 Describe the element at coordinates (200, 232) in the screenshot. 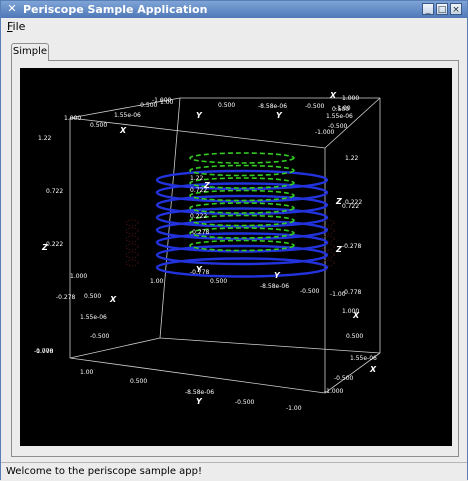

I see `z-tick-label-center: -0.278` at that location.